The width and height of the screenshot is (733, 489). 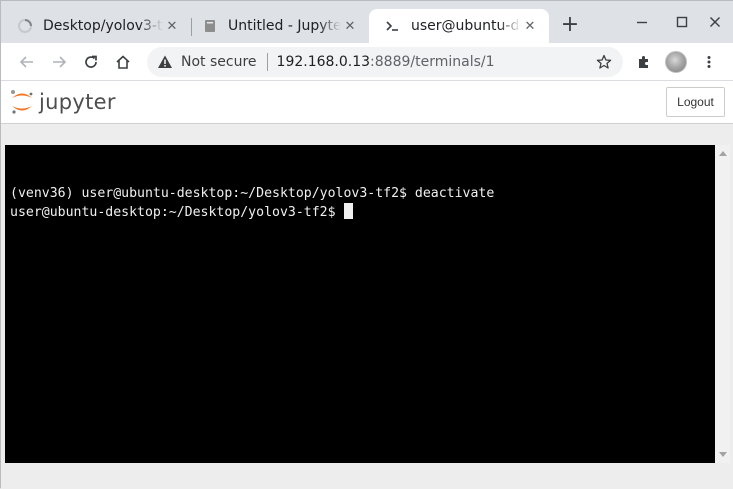 What do you see at coordinates (284, 26) in the screenshot?
I see `tab-label: Untitled - Jupyter Notebook` at bounding box center [284, 26].